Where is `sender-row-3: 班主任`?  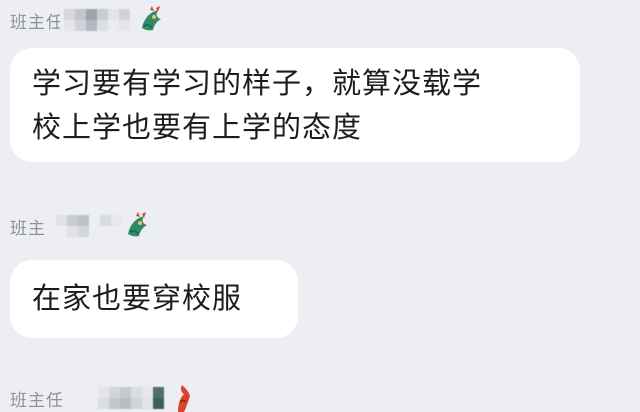
sender-row-3: 班主任 is located at coordinates (101, 398).